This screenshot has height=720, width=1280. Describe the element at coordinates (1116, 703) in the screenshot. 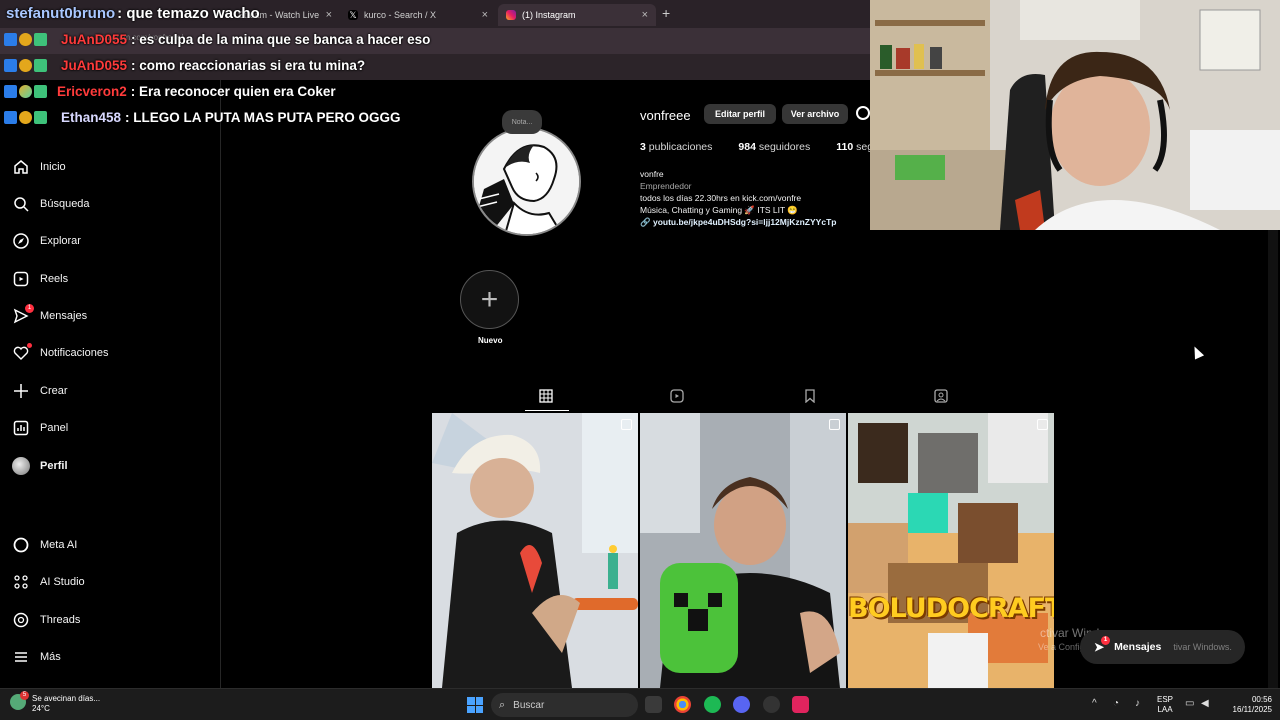

I see `network-icon: ◔` at that location.